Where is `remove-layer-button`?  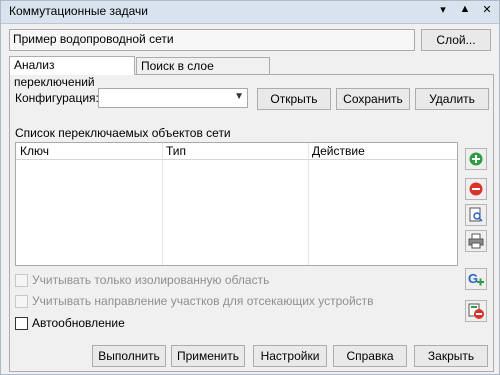
remove-layer-button is located at coordinates (476, 311).